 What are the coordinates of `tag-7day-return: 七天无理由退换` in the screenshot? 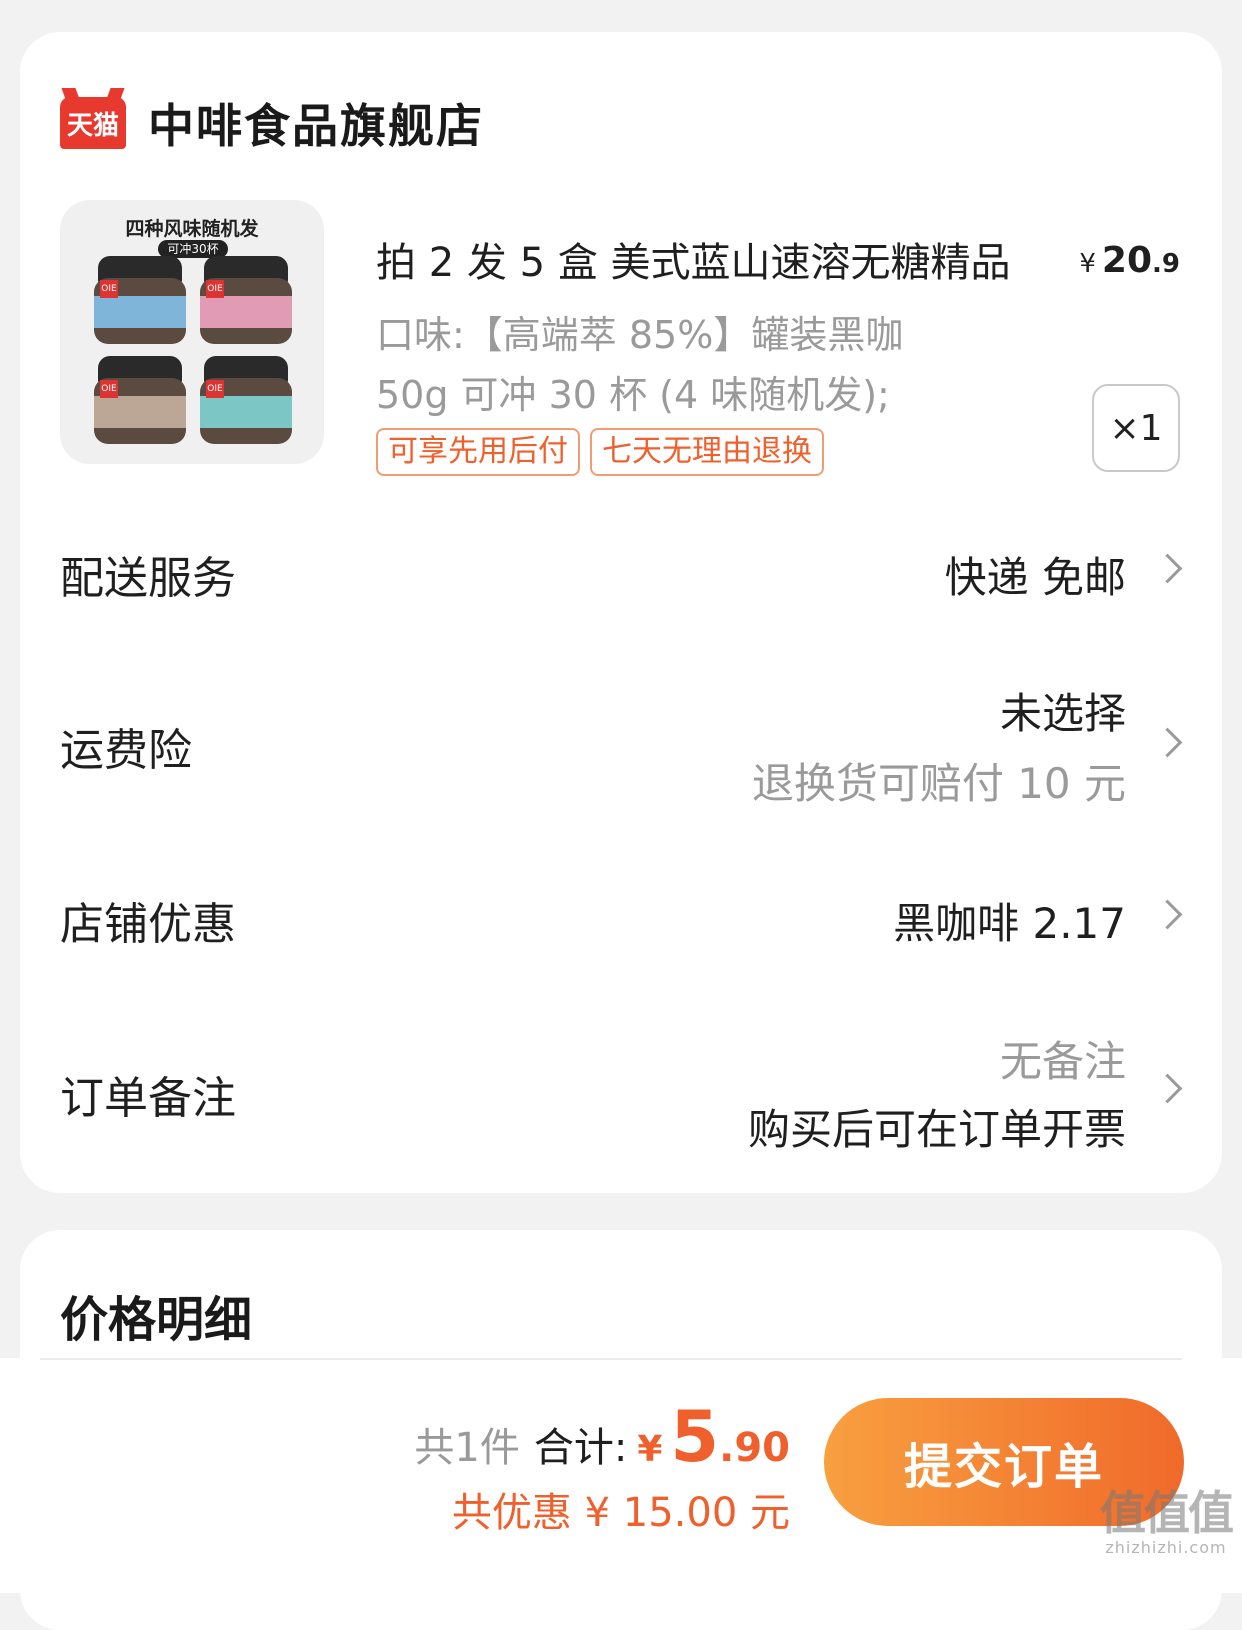 It's located at (707, 452).